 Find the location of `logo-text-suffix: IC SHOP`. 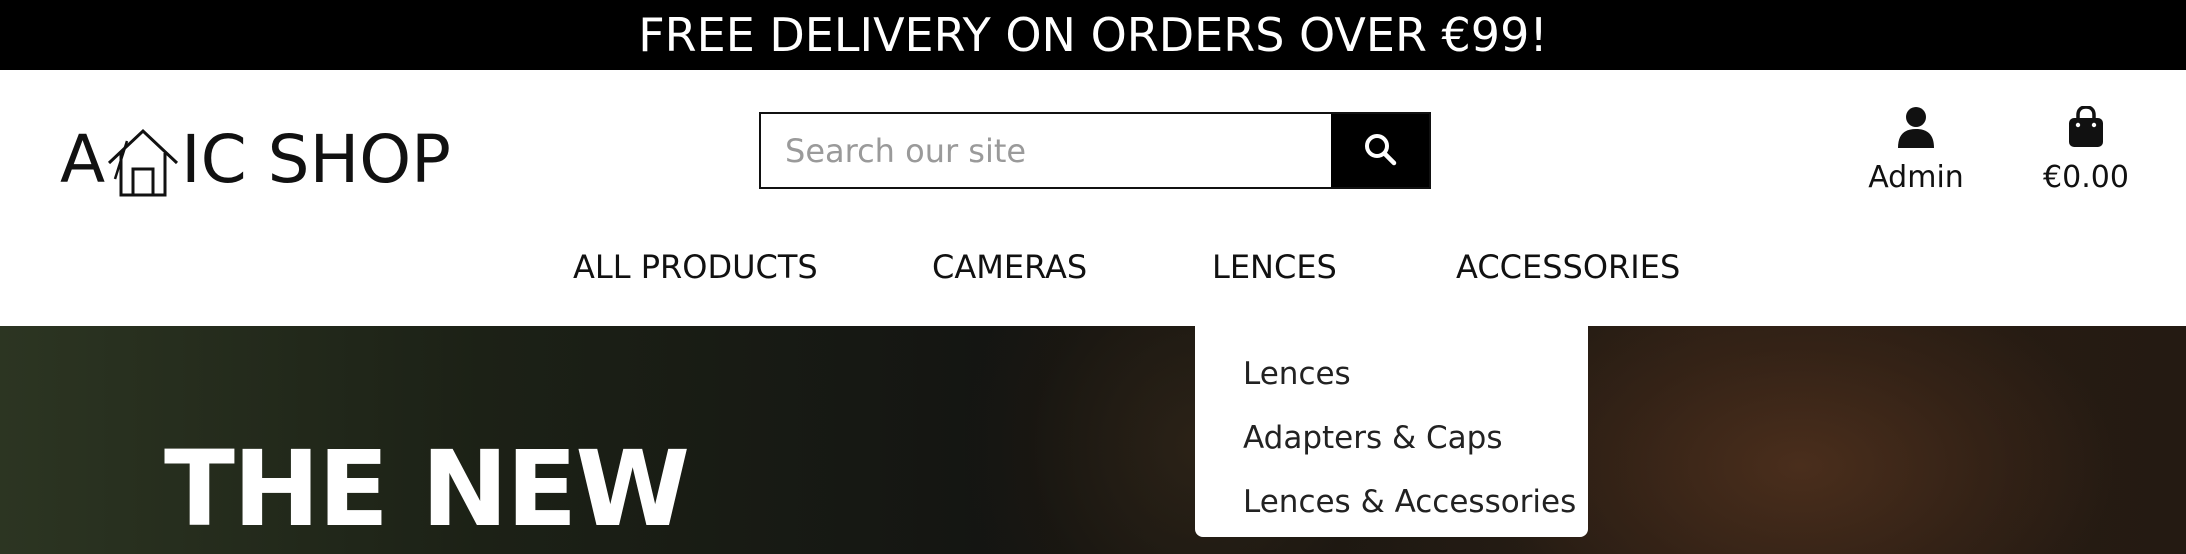

logo-text-suffix: IC SHOP is located at coordinates (316, 159).